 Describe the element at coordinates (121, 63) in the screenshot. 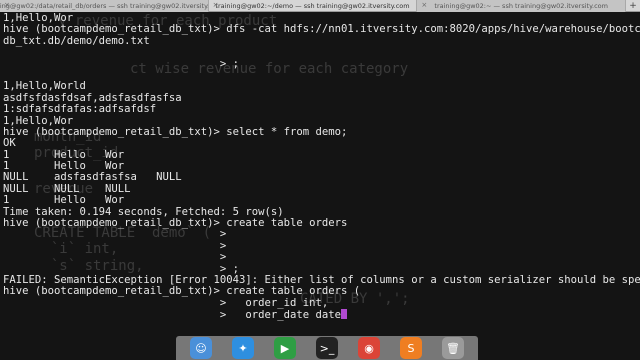

I see `terminal-line: > ;` at that location.